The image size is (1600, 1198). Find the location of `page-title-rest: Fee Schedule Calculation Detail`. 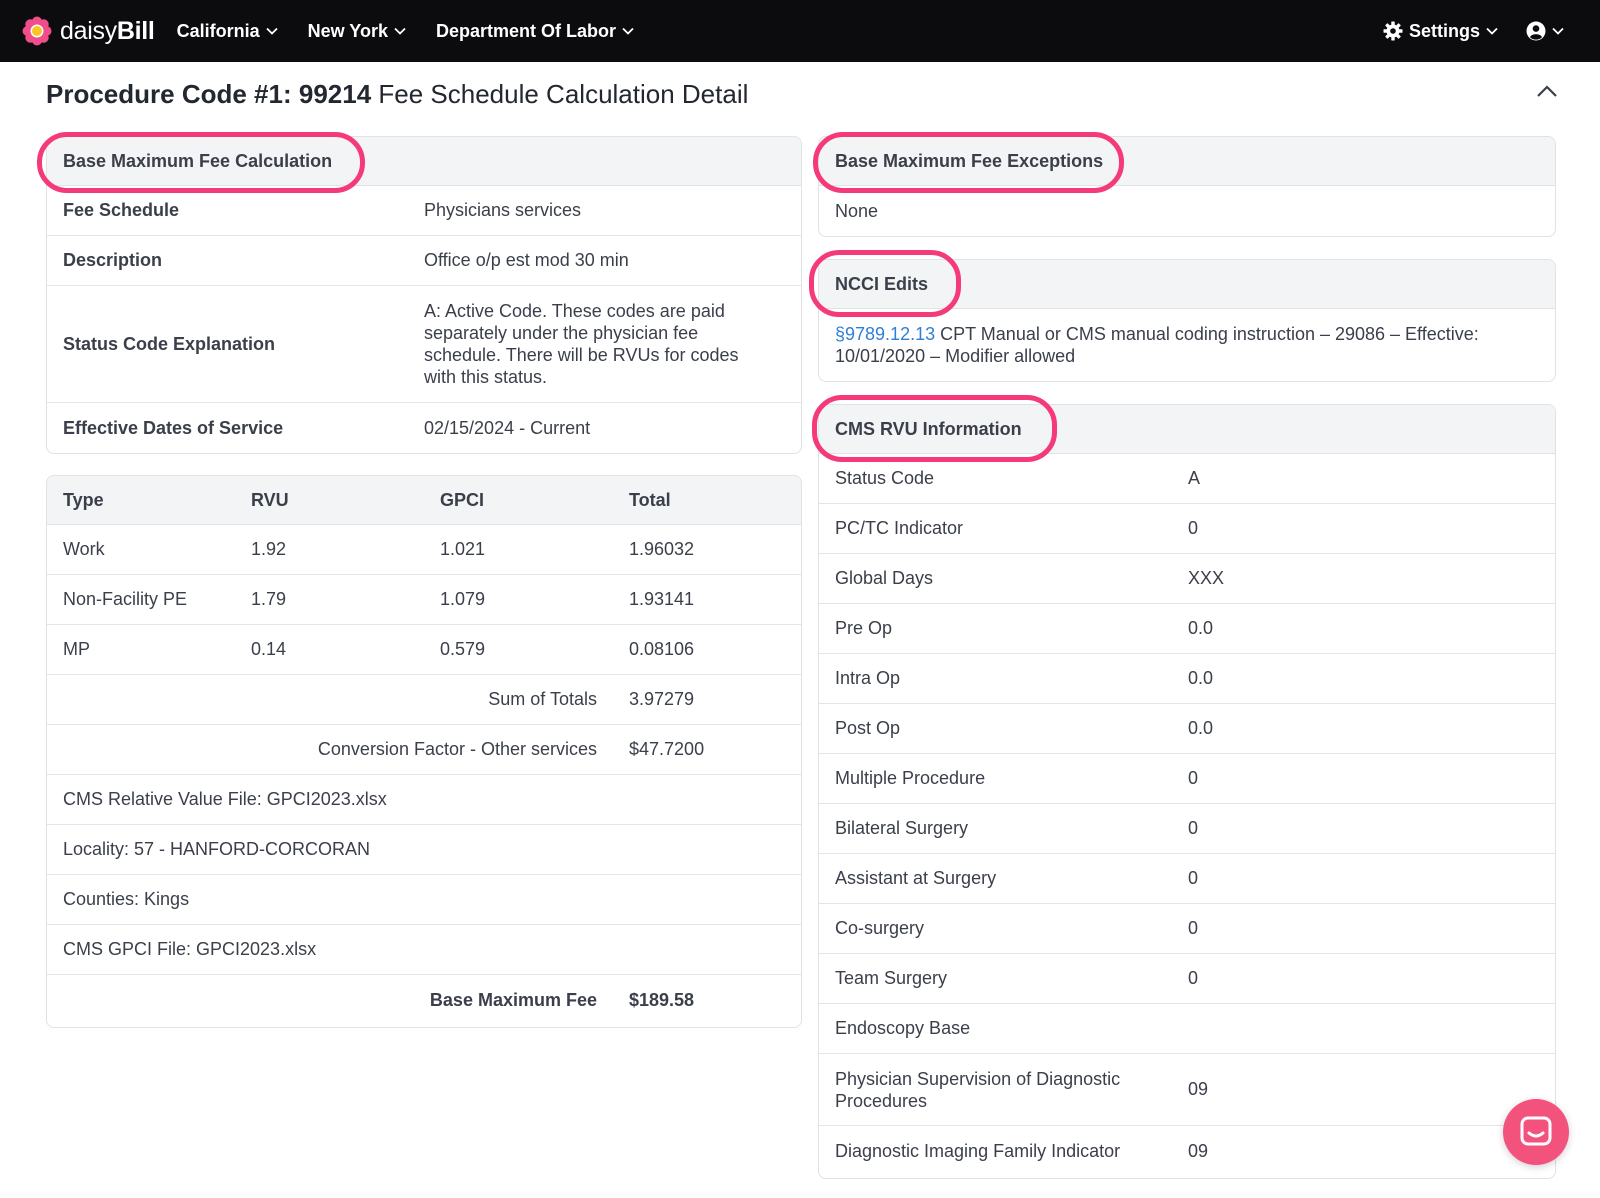

page-title-rest: Fee Schedule Calculation Detail is located at coordinates (563, 94).